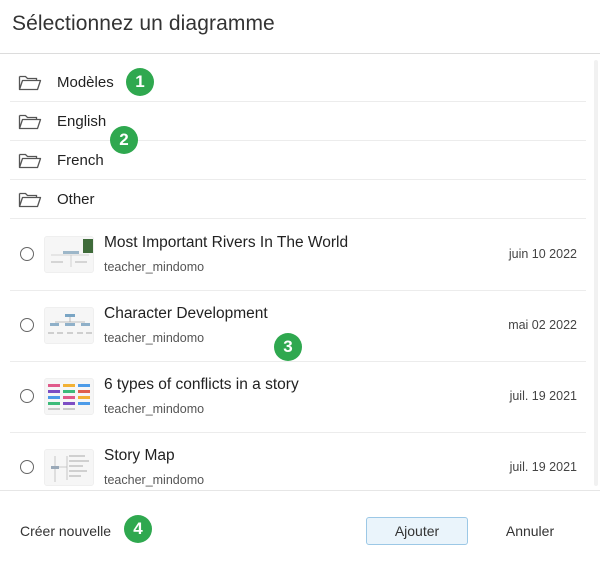  What do you see at coordinates (69, 396) in the screenshot?
I see `colored-blocks-thumbnail` at bounding box center [69, 396].